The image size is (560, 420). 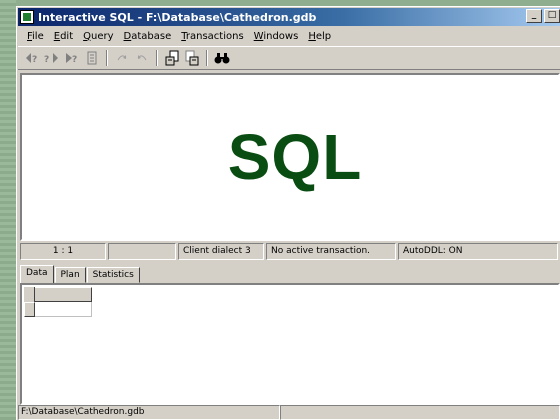 What do you see at coordinates (122, 58) in the screenshot?
I see `commit-icon` at bounding box center [122, 58].